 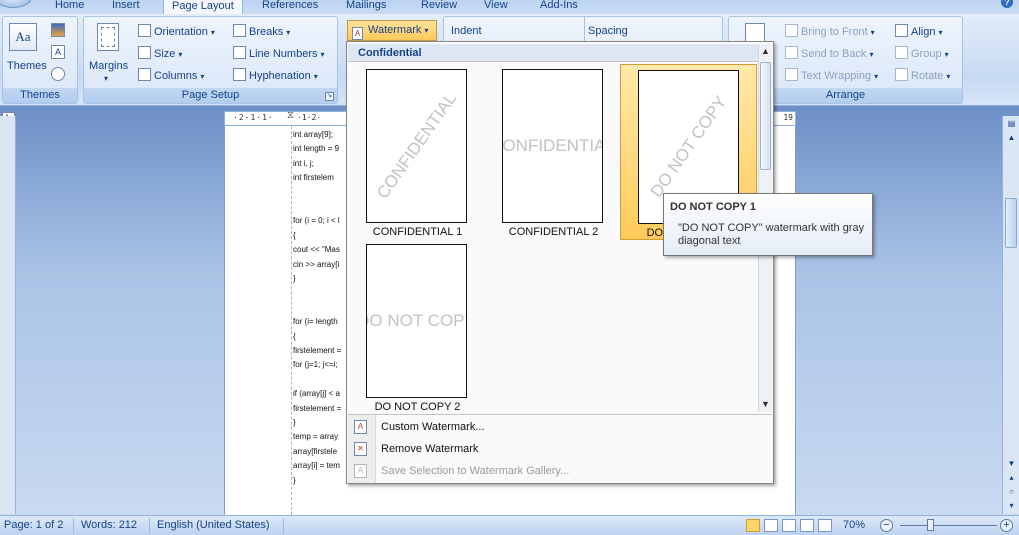 I want to click on themes-group-label: Themes, so click(x=40, y=95).